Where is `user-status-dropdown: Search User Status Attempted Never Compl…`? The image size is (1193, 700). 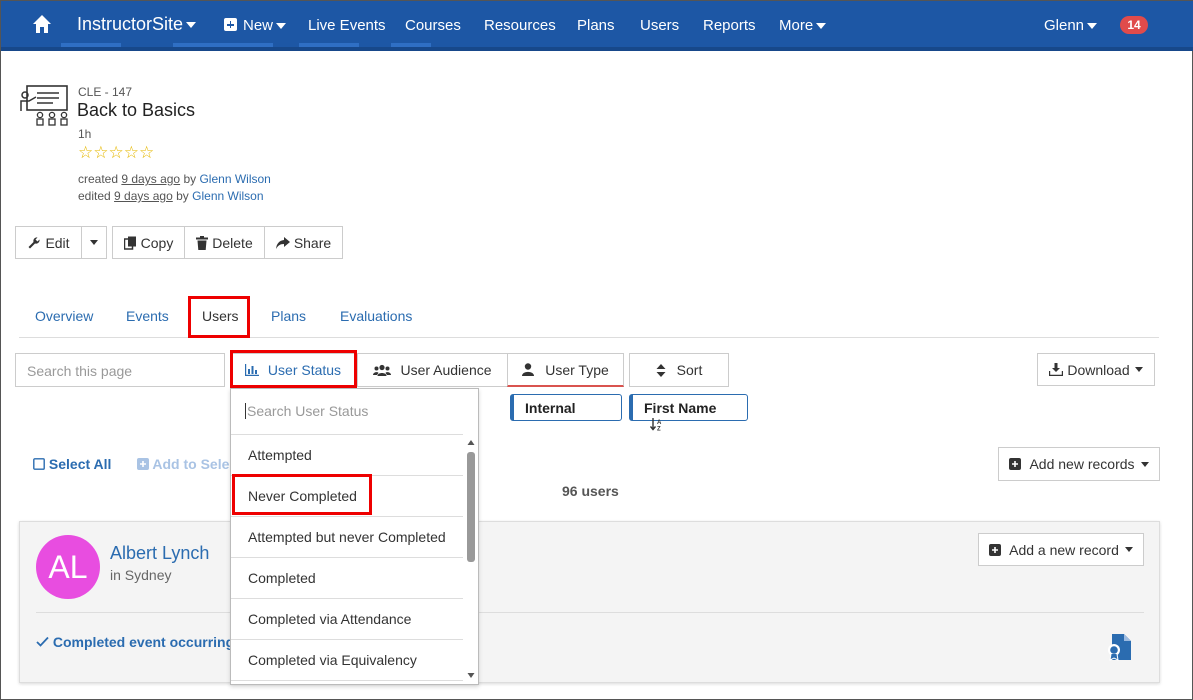
user-status-dropdown: Search User Status Attempted Never Compl… is located at coordinates (354, 536).